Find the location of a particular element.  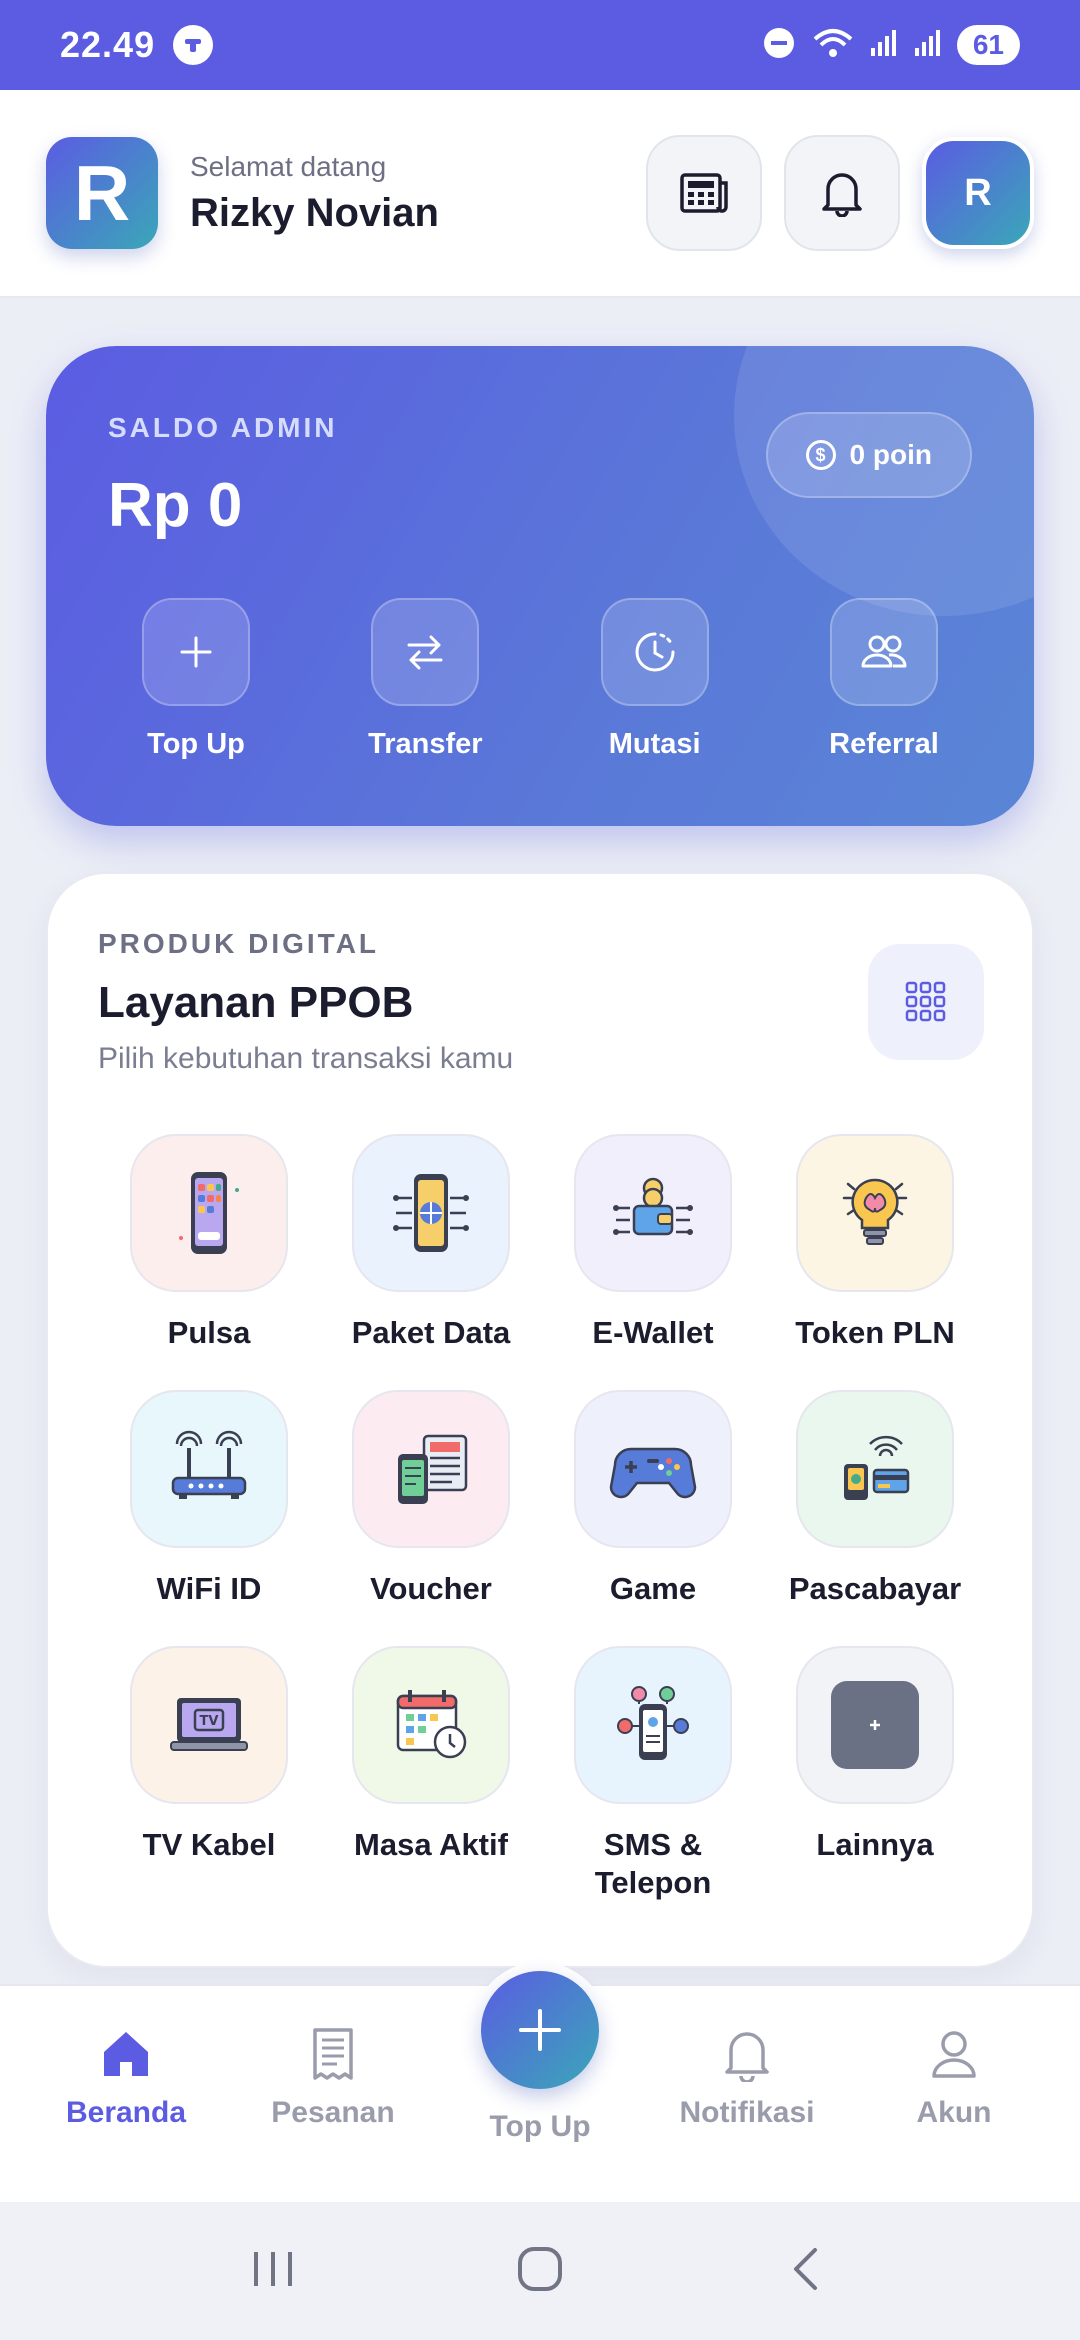

section-subtitle: Pilih kebutuhan transaksi kamu is located at coordinates (306, 1058).